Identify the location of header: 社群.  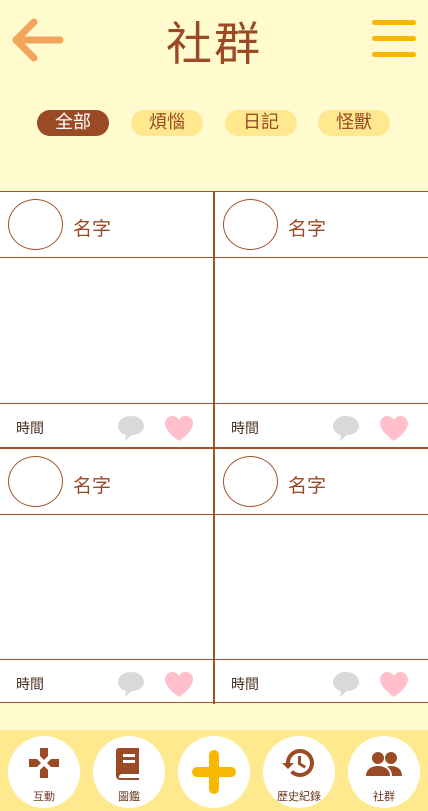
(214, 45).